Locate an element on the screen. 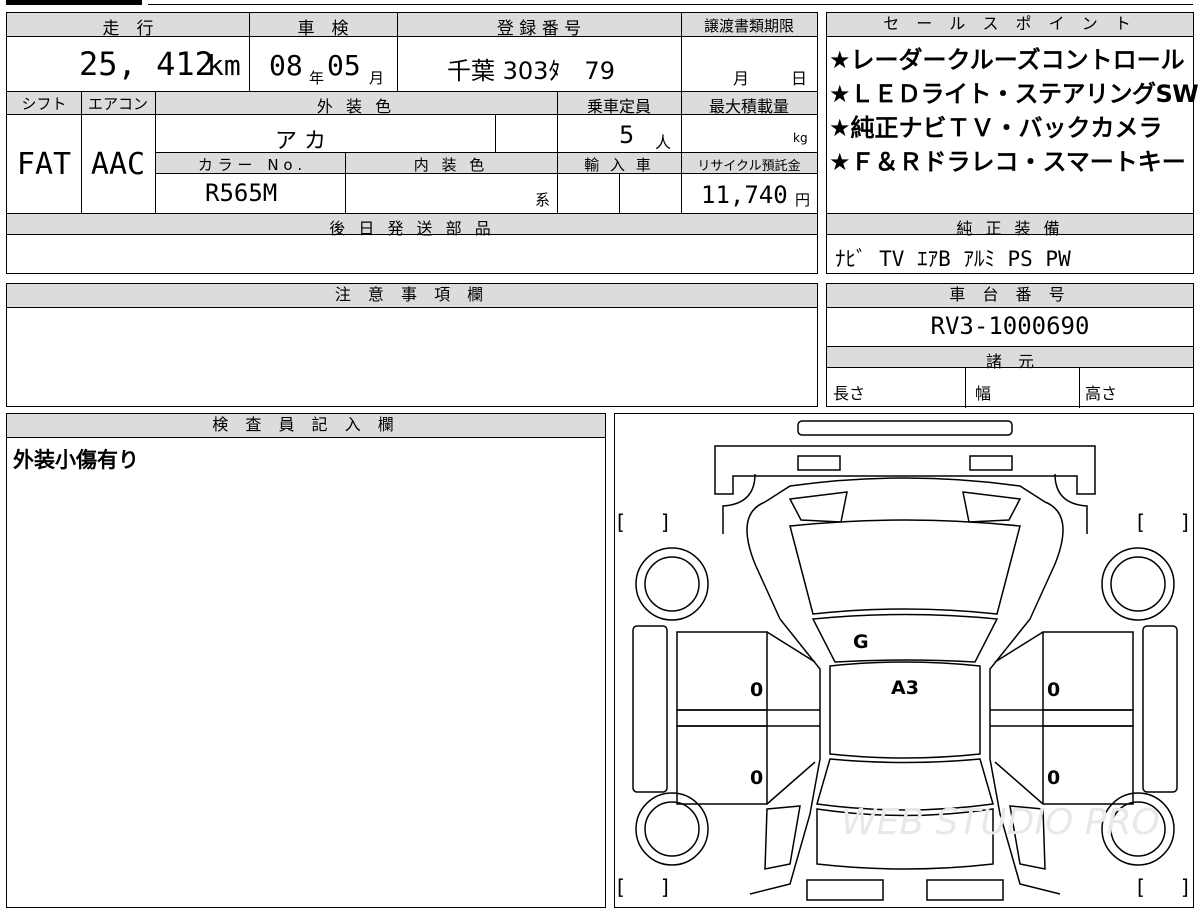  transfer-deadline-header: 譲渡書類期限 is located at coordinates (748, 26).